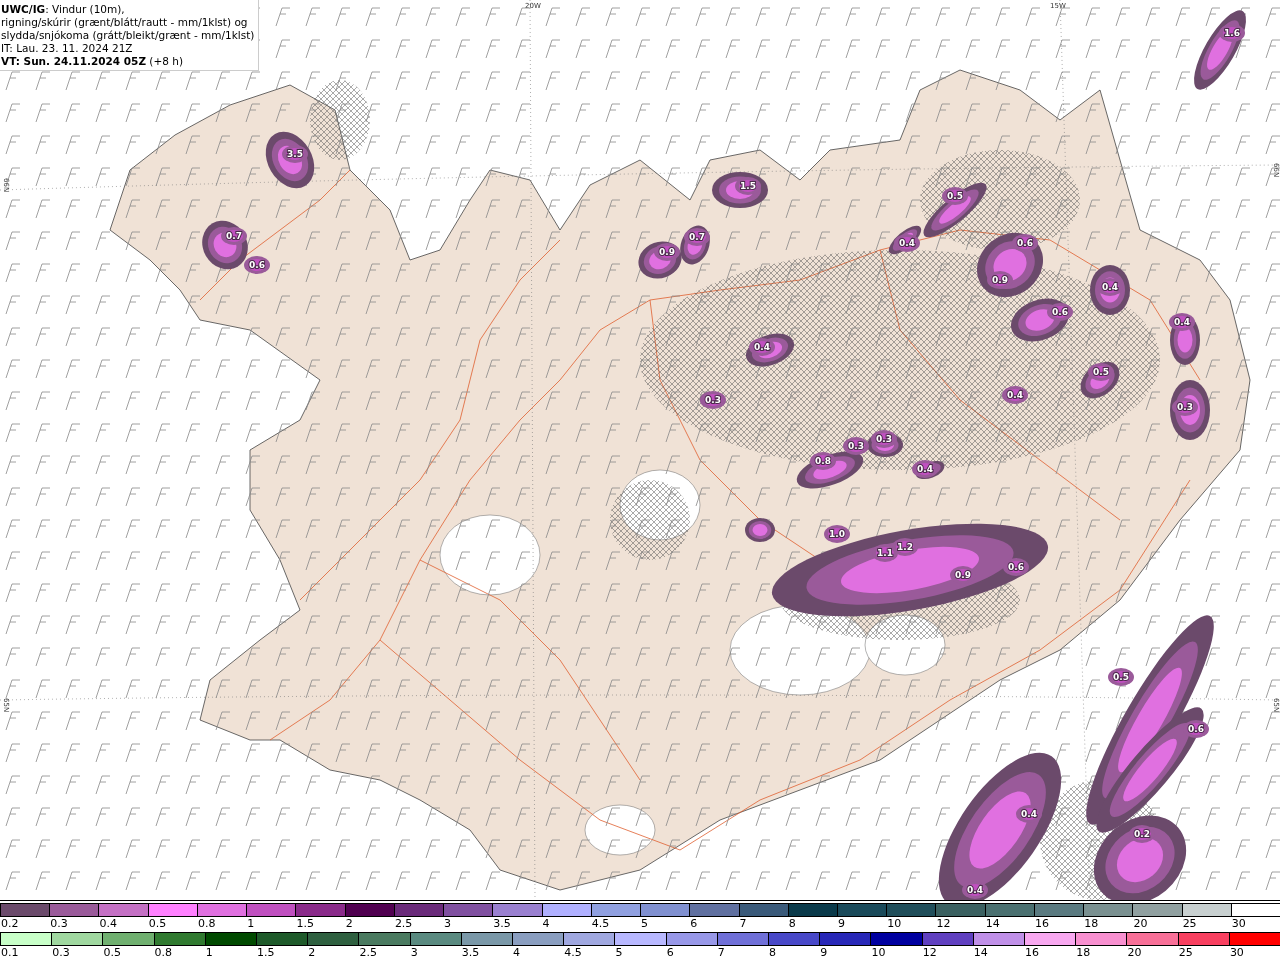 The height and width of the screenshot is (960, 1280). Describe the element at coordinates (107, 924) in the screenshot. I see `scale-label: 0.4` at that location.